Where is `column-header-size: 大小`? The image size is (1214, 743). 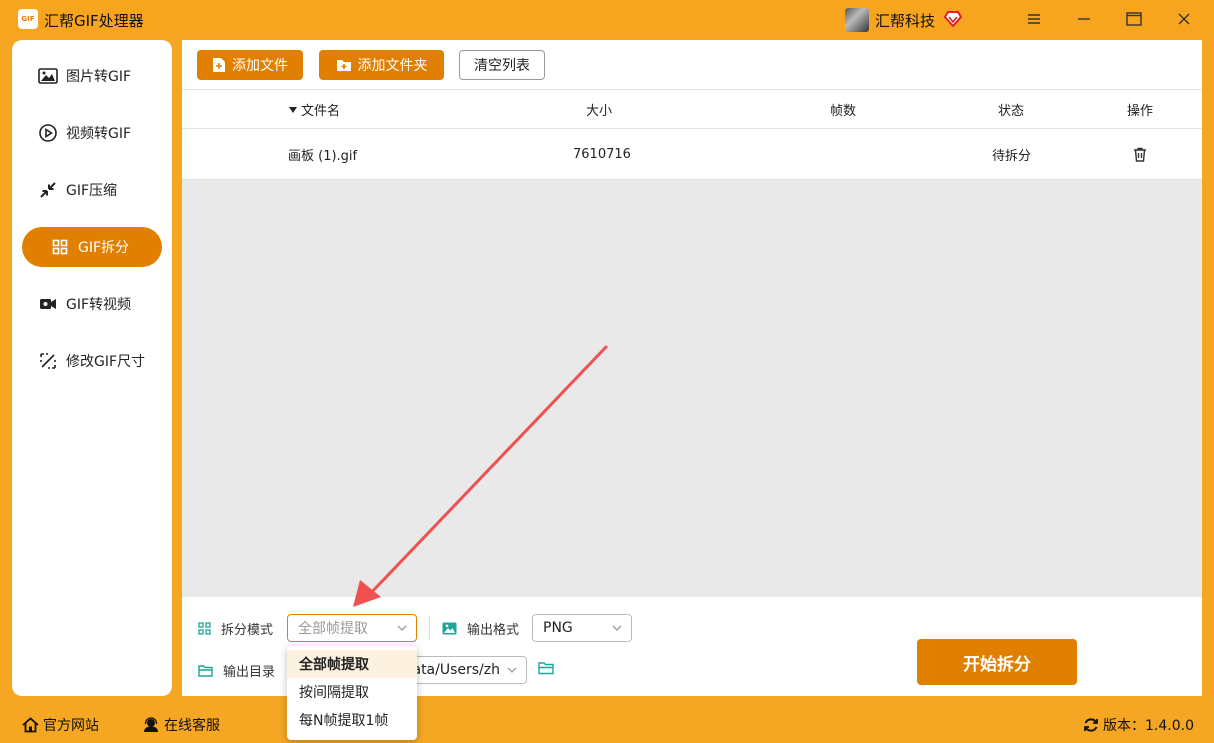 column-header-size: 大小 is located at coordinates (599, 109).